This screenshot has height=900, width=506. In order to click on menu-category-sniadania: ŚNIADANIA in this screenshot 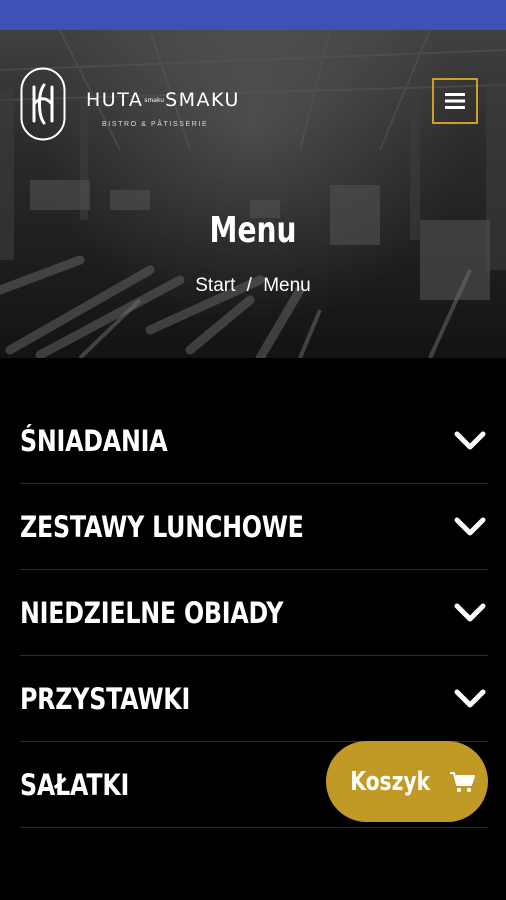, I will do `click(254, 441)`.